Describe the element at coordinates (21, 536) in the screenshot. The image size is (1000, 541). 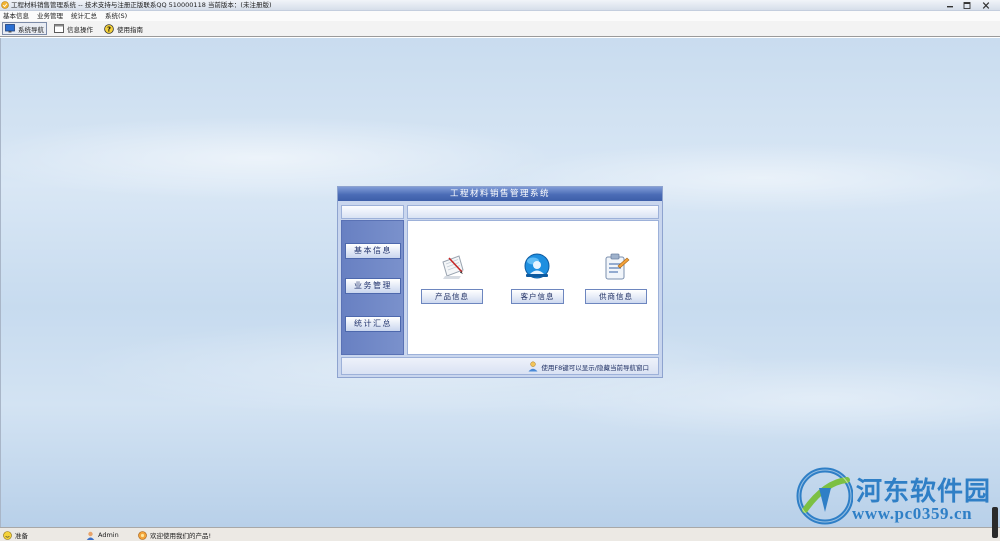
I see `status-ready-text: 准备` at that location.